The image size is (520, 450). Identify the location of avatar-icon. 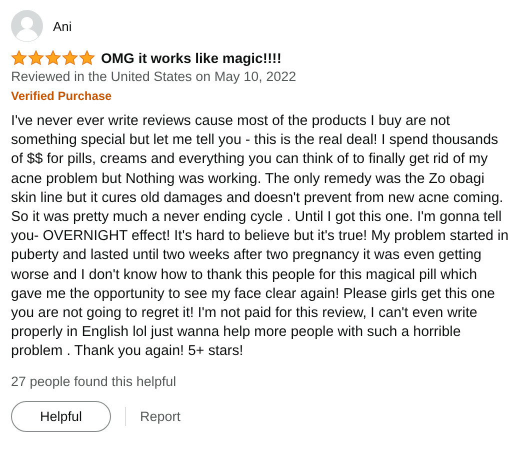
(27, 26).